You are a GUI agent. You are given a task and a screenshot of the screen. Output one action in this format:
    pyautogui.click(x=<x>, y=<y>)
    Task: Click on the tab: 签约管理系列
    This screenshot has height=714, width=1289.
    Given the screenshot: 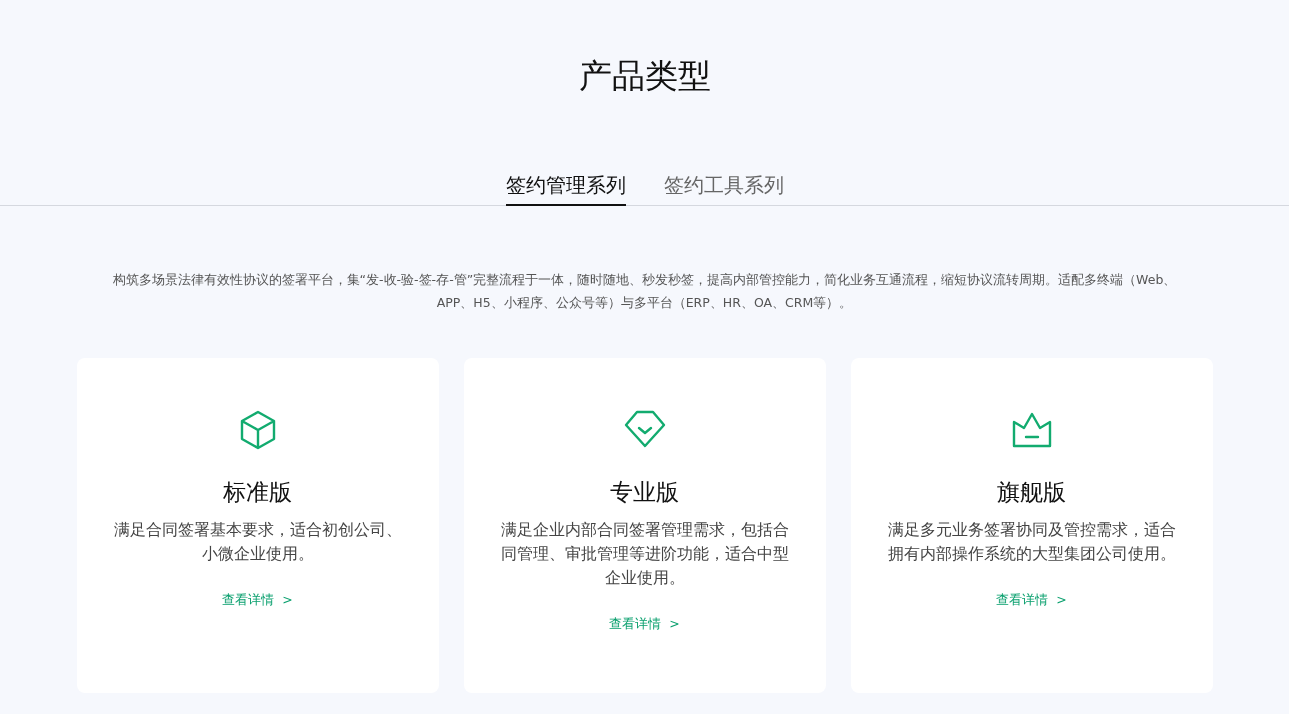 What is the action you would take?
    pyautogui.click(x=565, y=188)
    